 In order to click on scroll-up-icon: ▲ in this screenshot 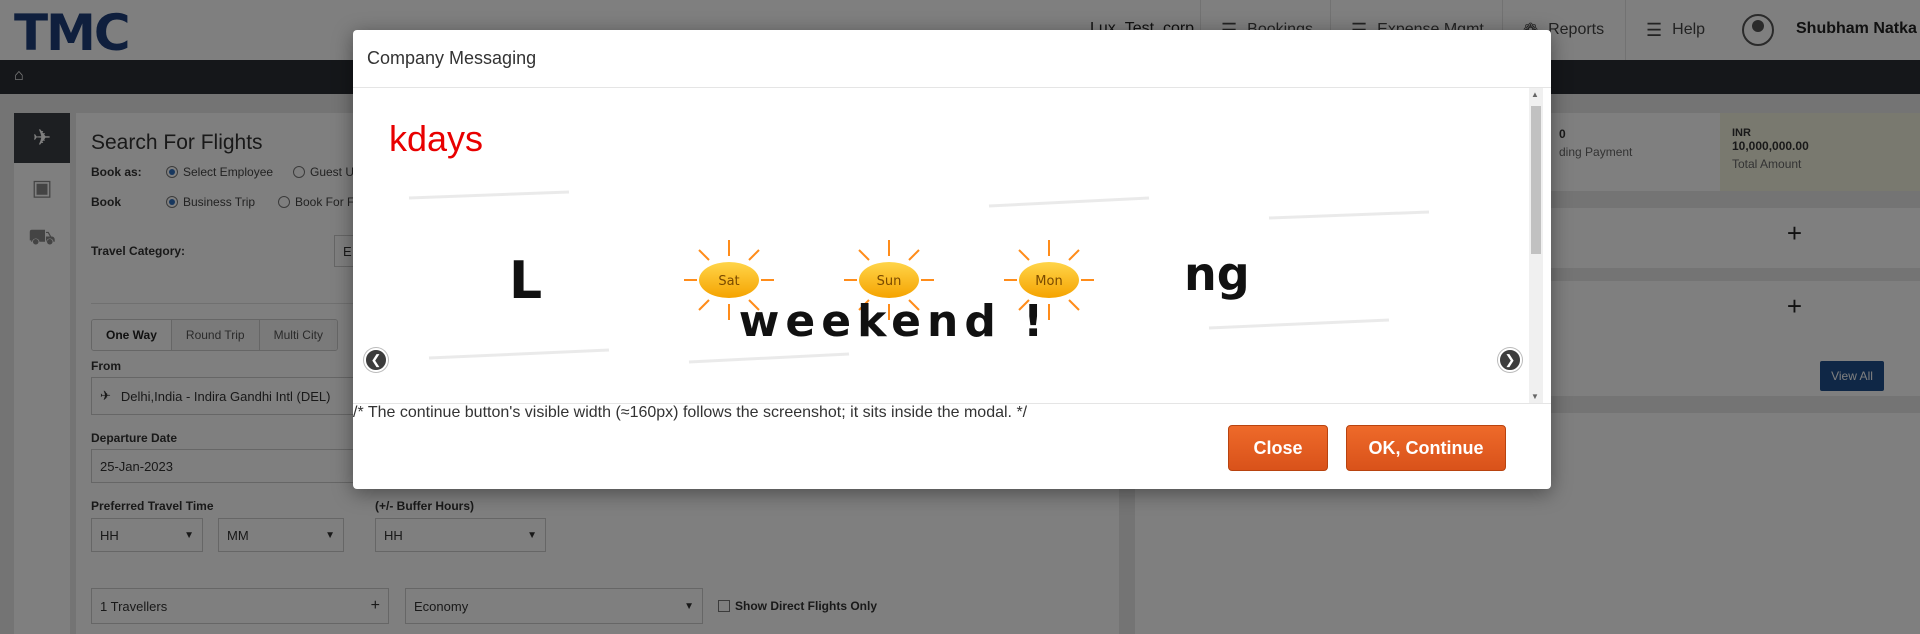, I will do `click(1535, 94)`.